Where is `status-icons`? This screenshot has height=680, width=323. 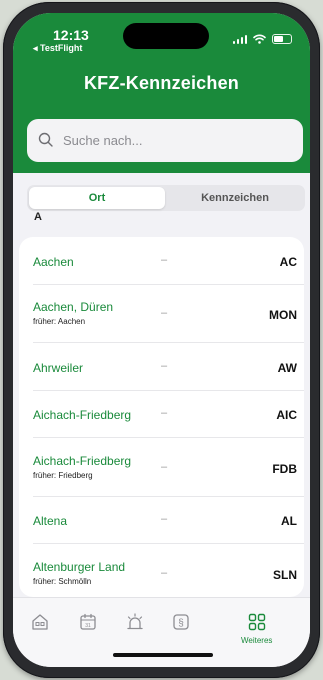
status-icons is located at coordinates (262, 39).